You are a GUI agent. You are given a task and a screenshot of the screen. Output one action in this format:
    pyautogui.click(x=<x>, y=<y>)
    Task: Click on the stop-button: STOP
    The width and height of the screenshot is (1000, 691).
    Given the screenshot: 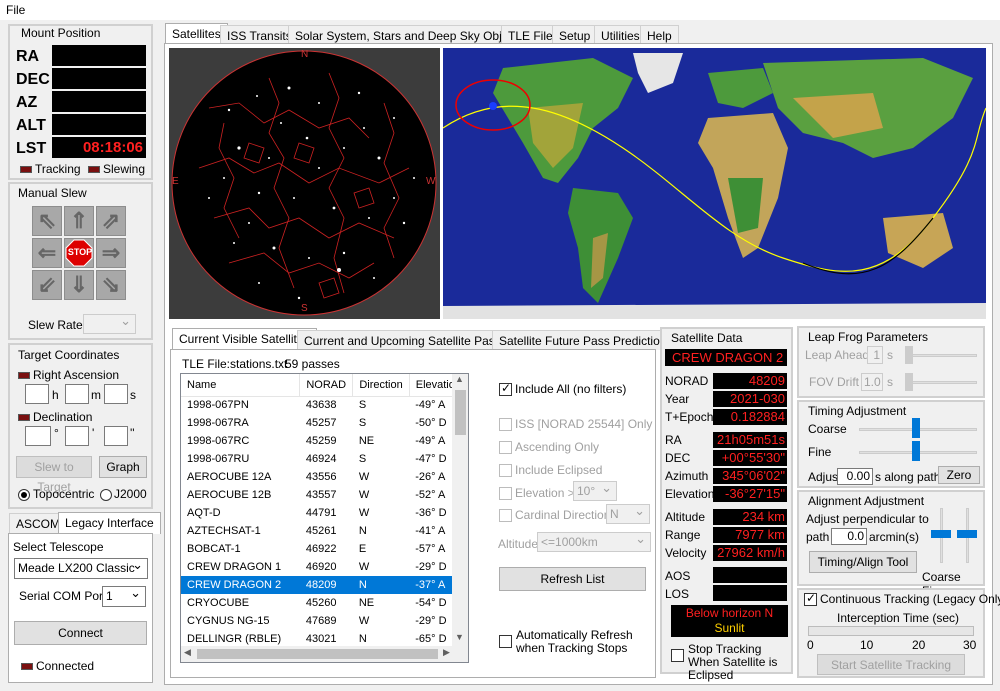 What is the action you would take?
    pyautogui.click(x=79, y=253)
    